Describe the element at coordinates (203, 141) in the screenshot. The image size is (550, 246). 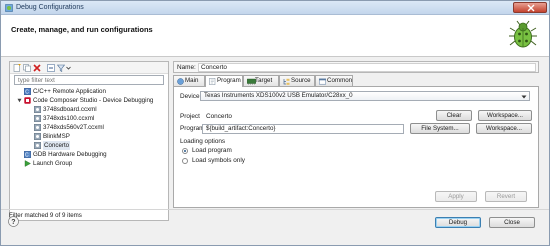
I see `loading-options-label: Loading options` at that location.